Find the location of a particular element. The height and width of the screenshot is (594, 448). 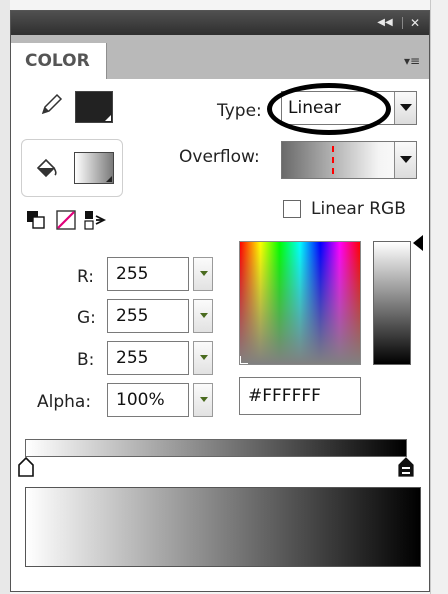

pencil-icon is located at coordinates (52, 104).